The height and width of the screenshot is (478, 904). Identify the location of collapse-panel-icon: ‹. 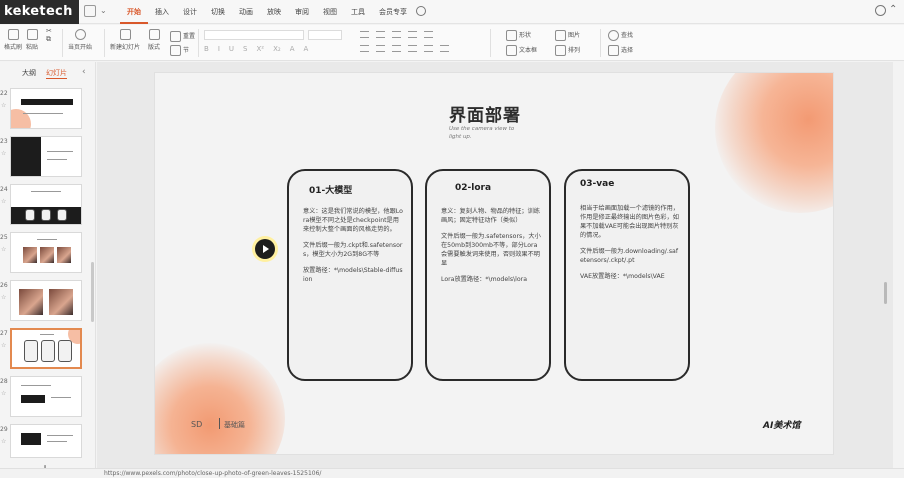
(84, 72).